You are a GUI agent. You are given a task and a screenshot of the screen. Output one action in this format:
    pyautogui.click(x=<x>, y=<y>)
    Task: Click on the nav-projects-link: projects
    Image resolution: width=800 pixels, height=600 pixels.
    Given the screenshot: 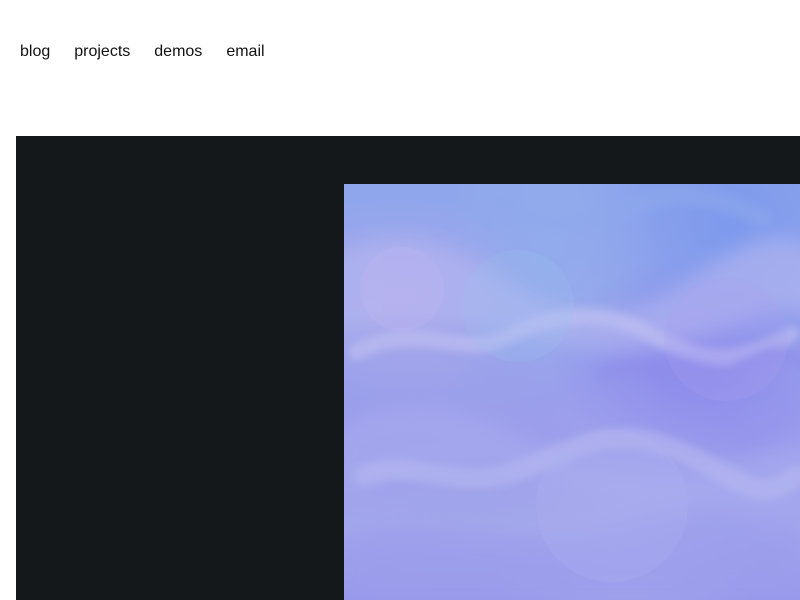 What is the action you would take?
    pyautogui.click(x=102, y=52)
    